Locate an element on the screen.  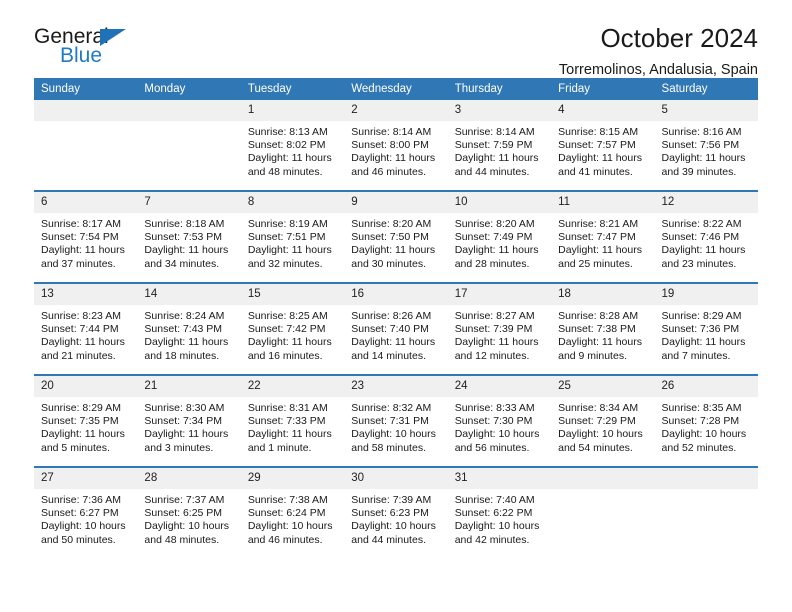
day-number: 16 is located at coordinates (396, 294).